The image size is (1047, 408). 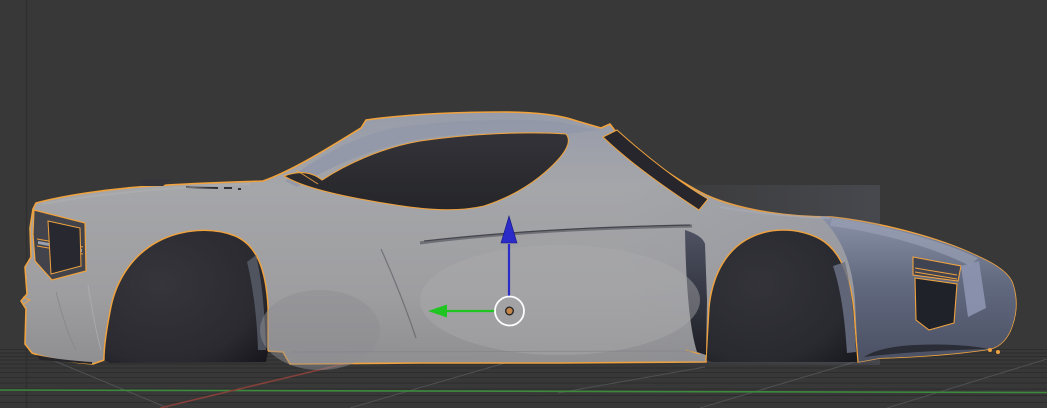 I want to click on taillight-recess, so click(x=936, y=304).